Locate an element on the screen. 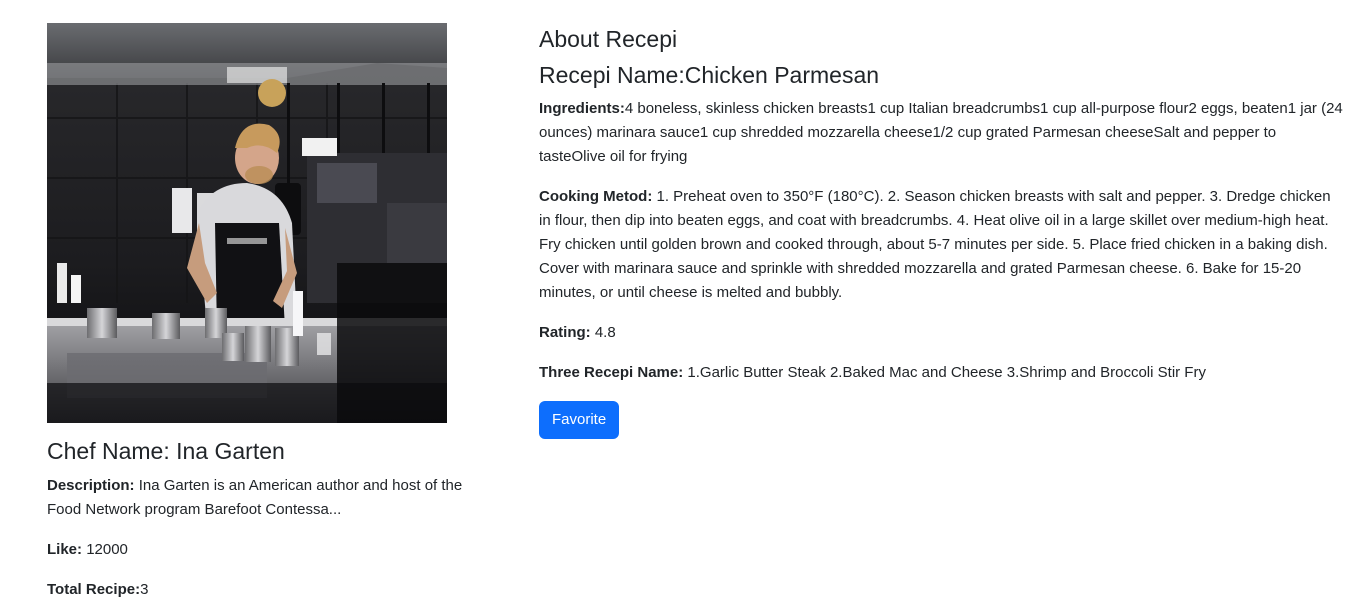 This screenshot has height=610, width=1347. favorite-button: Favorite is located at coordinates (579, 420).